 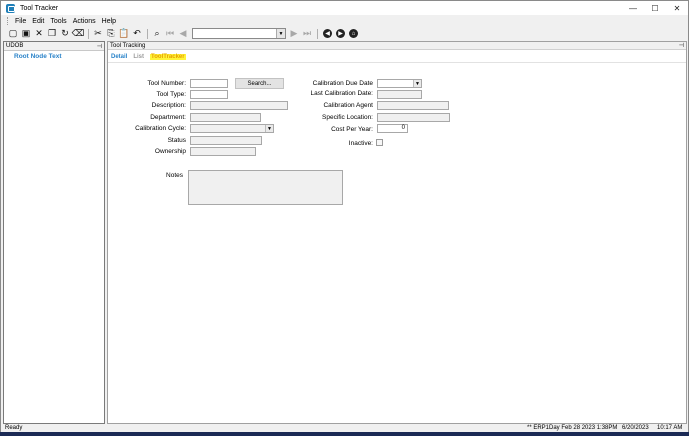 What do you see at coordinates (232, 128) in the screenshot?
I see `calibration-cycle-select: ▼` at bounding box center [232, 128].